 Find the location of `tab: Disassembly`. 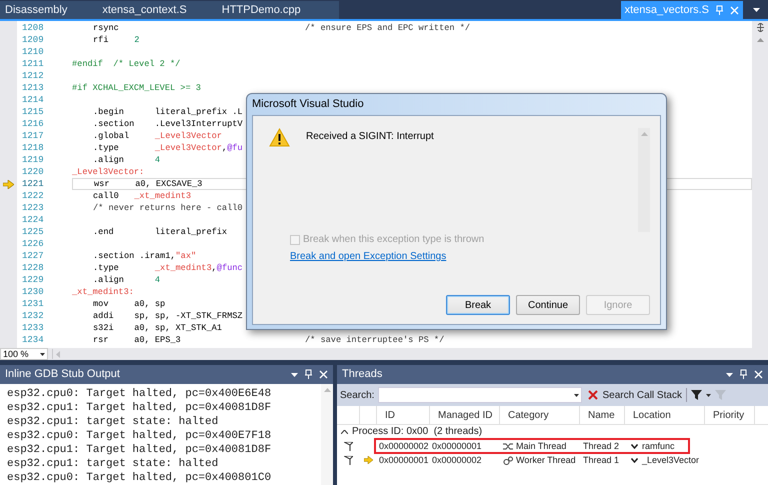

tab: Disassembly is located at coordinates (49, 10).